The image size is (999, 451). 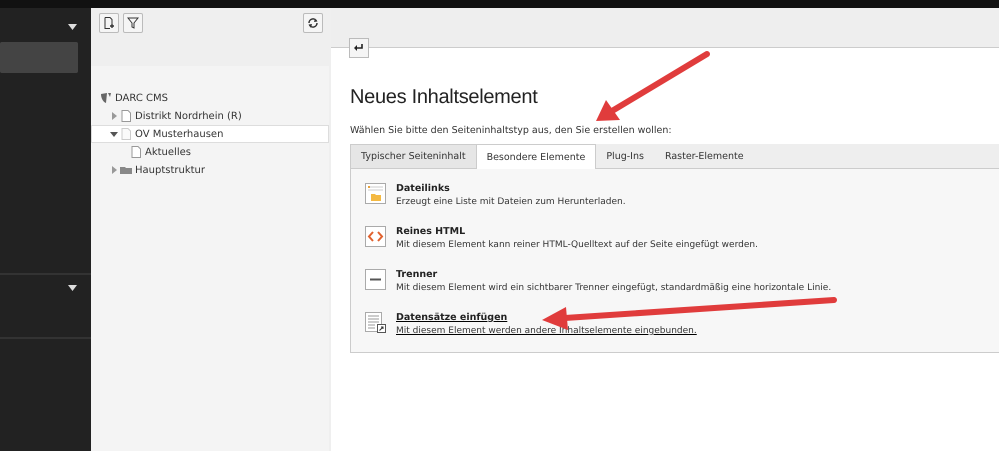 What do you see at coordinates (511, 202) in the screenshot?
I see `element-description: Erzeugt eine Liste mit Dateien zum Herunterladen.` at bounding box center [511, 202].